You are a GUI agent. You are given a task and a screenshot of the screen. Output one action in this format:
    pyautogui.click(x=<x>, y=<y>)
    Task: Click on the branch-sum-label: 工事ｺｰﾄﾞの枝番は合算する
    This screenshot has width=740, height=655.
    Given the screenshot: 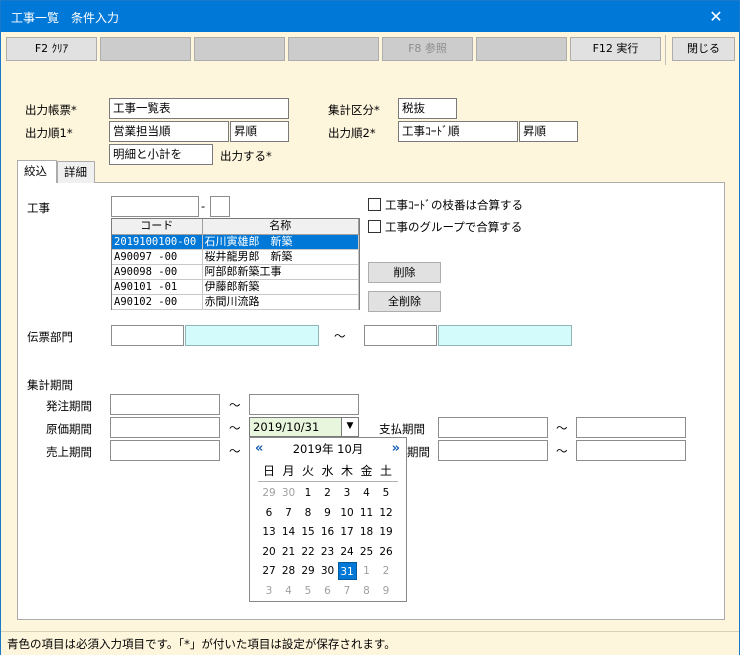 What is the action you would take?
    pyautogui.click(x=454, y=205)
    